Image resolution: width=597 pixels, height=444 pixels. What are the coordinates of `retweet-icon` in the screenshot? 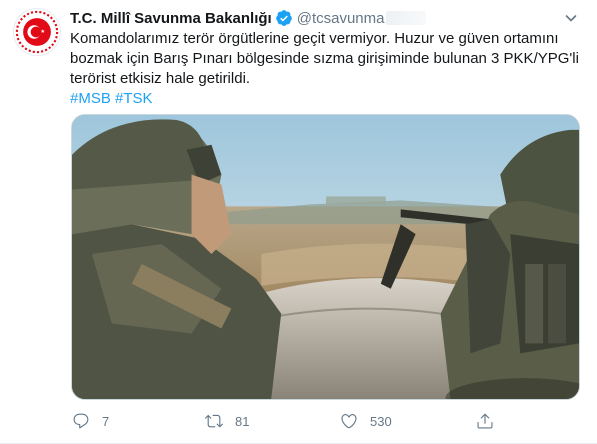 It's located at (214, 421).